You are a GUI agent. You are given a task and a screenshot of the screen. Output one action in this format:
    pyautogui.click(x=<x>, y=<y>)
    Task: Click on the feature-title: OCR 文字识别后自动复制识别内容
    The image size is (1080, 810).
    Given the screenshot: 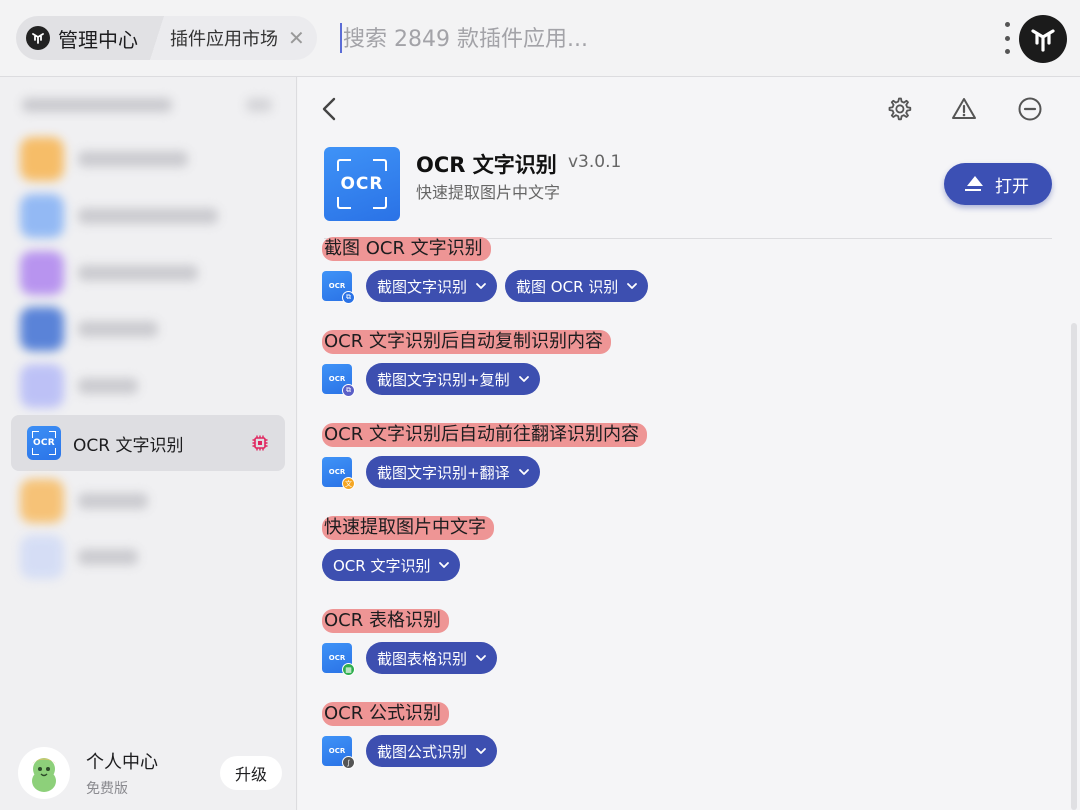 What is the action you would take?
    pyautogui.click(x=466, y=342)
    